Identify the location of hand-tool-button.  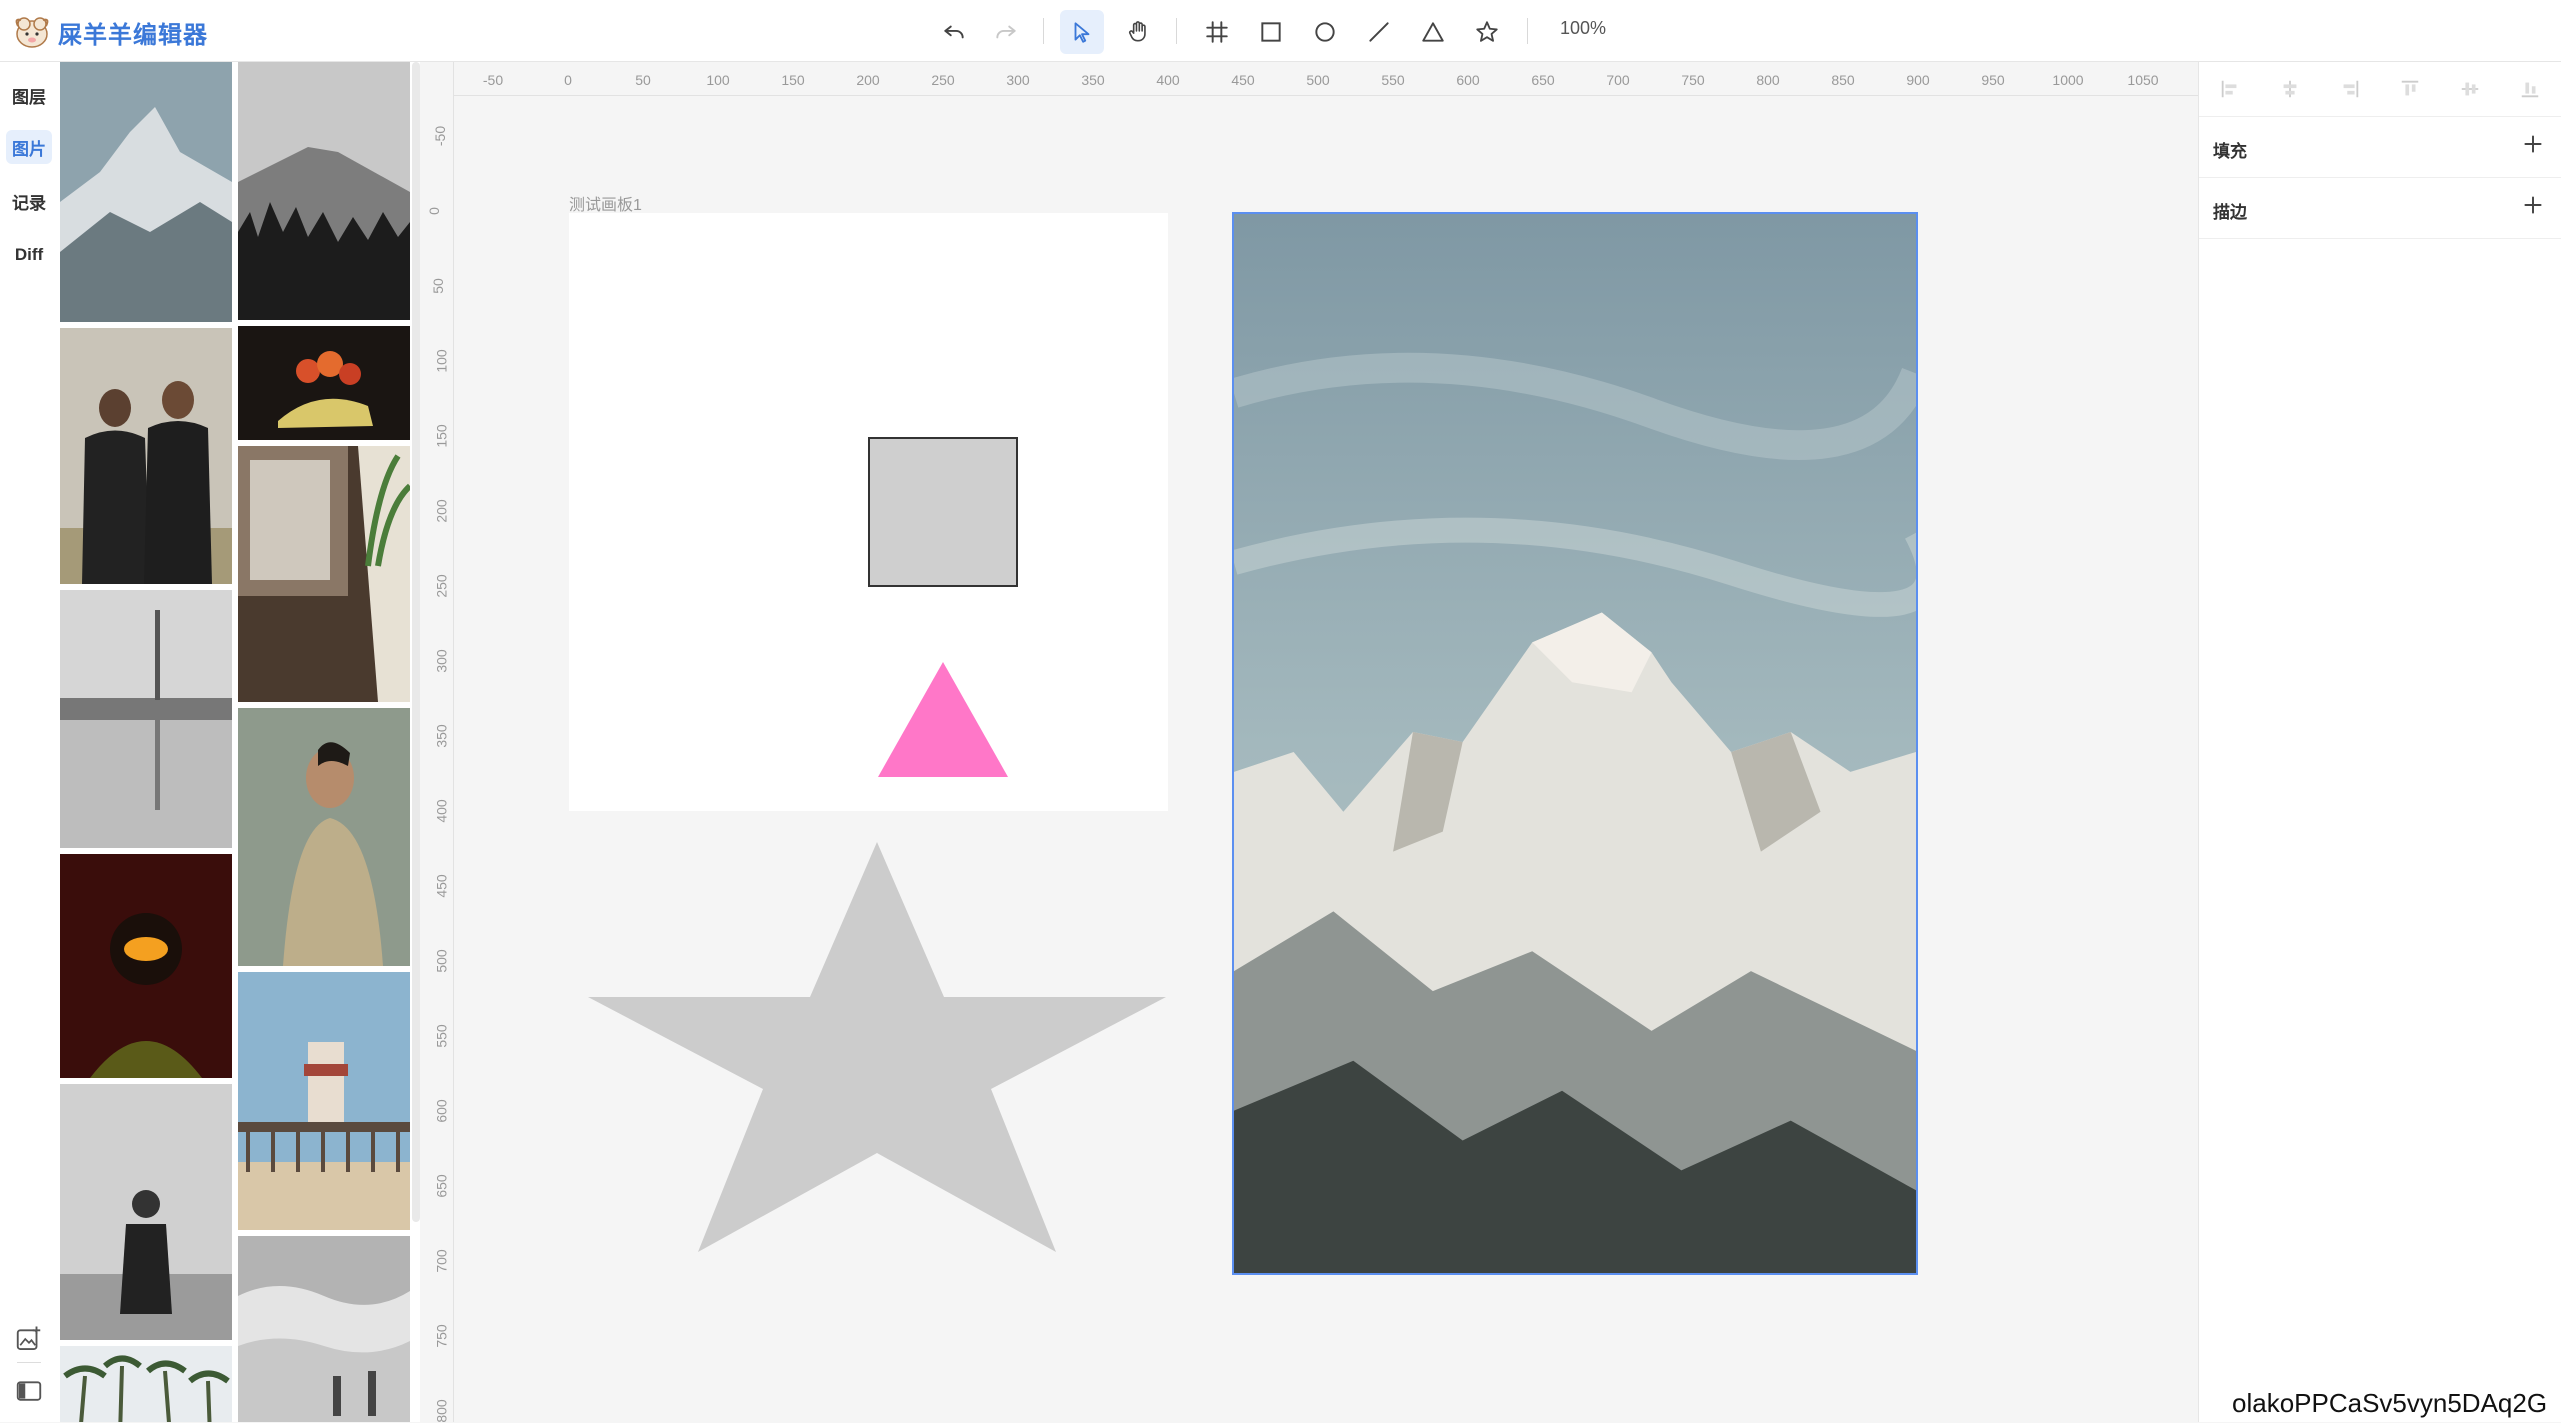
(1138, 32).